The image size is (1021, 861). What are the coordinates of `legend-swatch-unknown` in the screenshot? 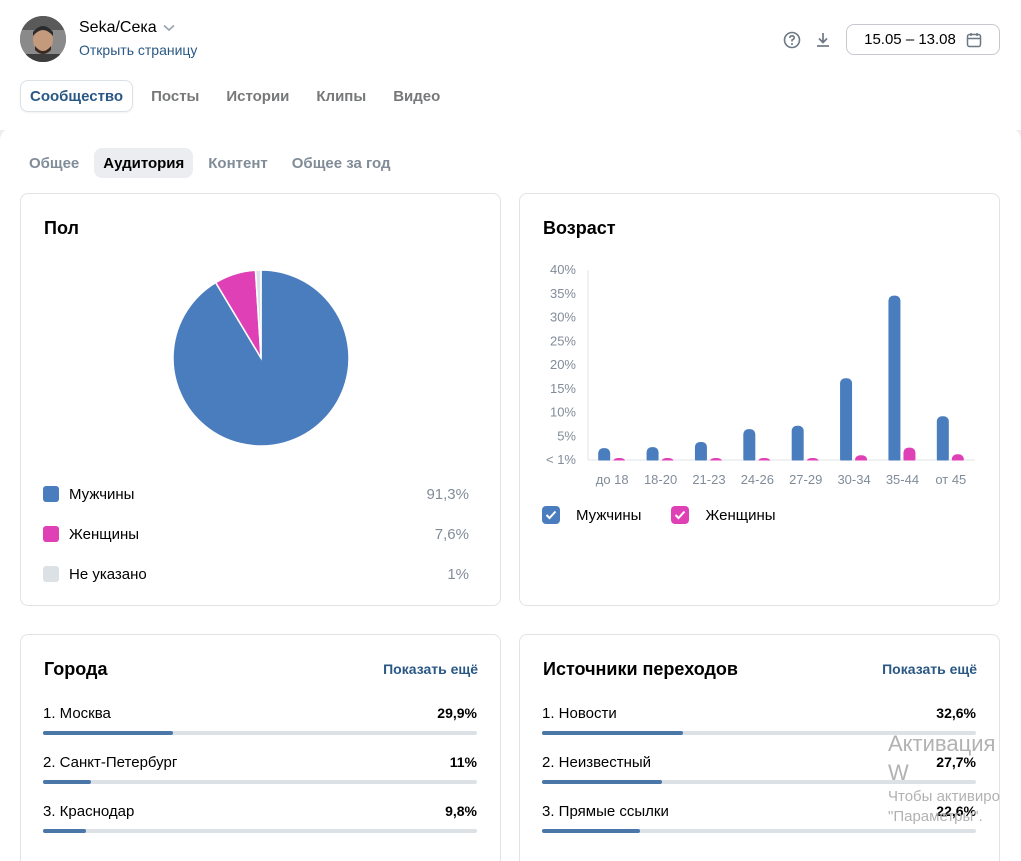 It's located at (51, 574).